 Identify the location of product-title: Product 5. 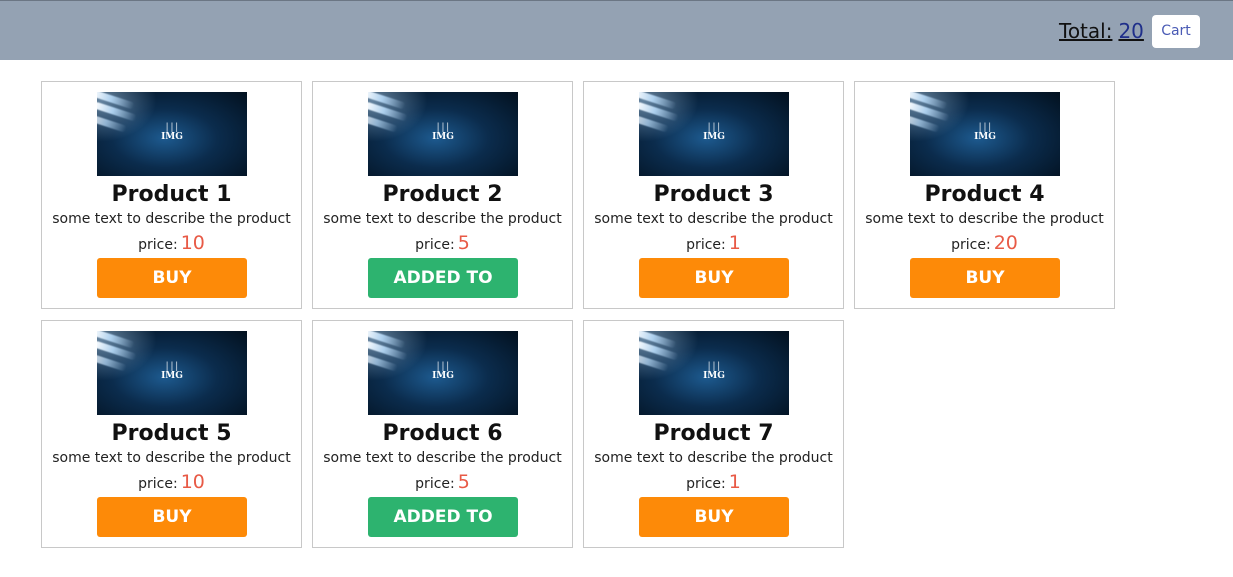
(171, 433).